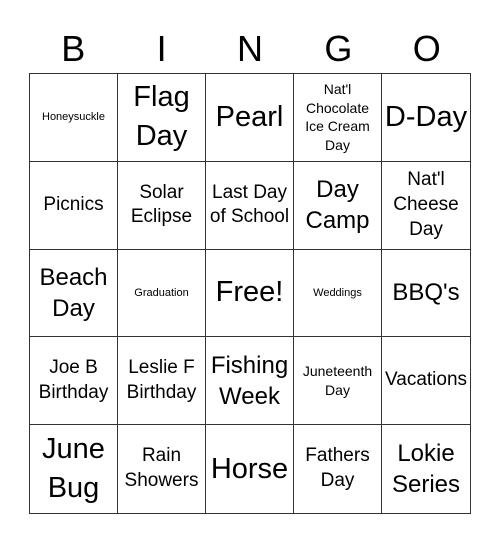 The image size is (500, 544). Describe the element at coordinates (161, 48) in the screenshot. I see `header-letter-i: I` at that location.